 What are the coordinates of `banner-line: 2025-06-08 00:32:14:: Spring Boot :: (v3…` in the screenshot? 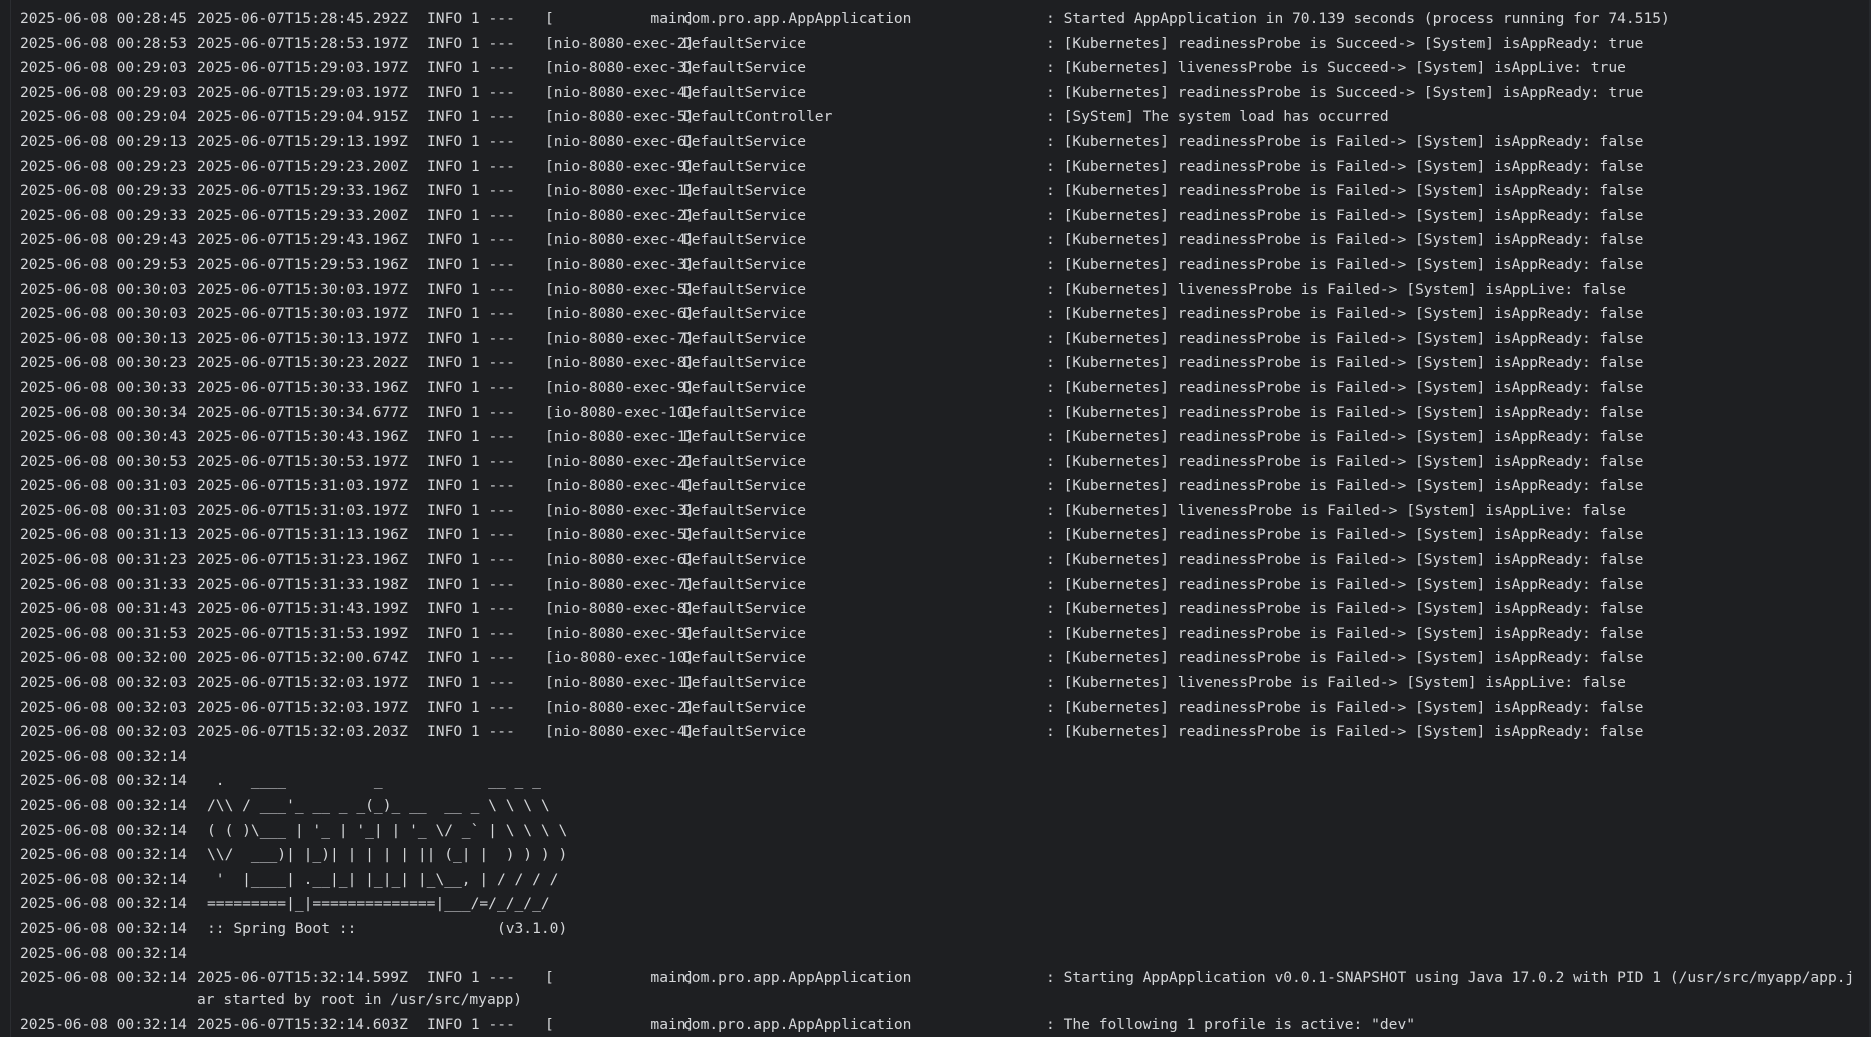 It's located at (940, 929).